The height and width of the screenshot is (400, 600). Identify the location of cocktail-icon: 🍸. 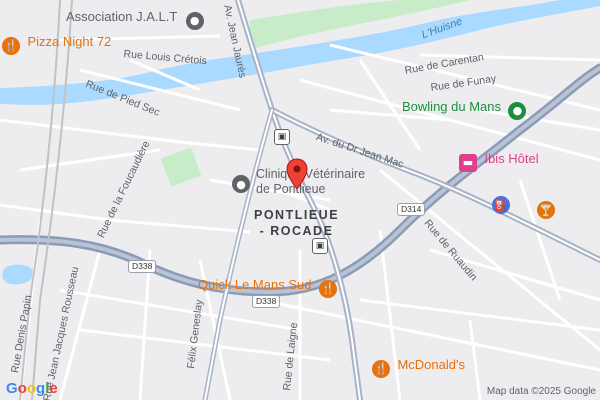
(546, 210).